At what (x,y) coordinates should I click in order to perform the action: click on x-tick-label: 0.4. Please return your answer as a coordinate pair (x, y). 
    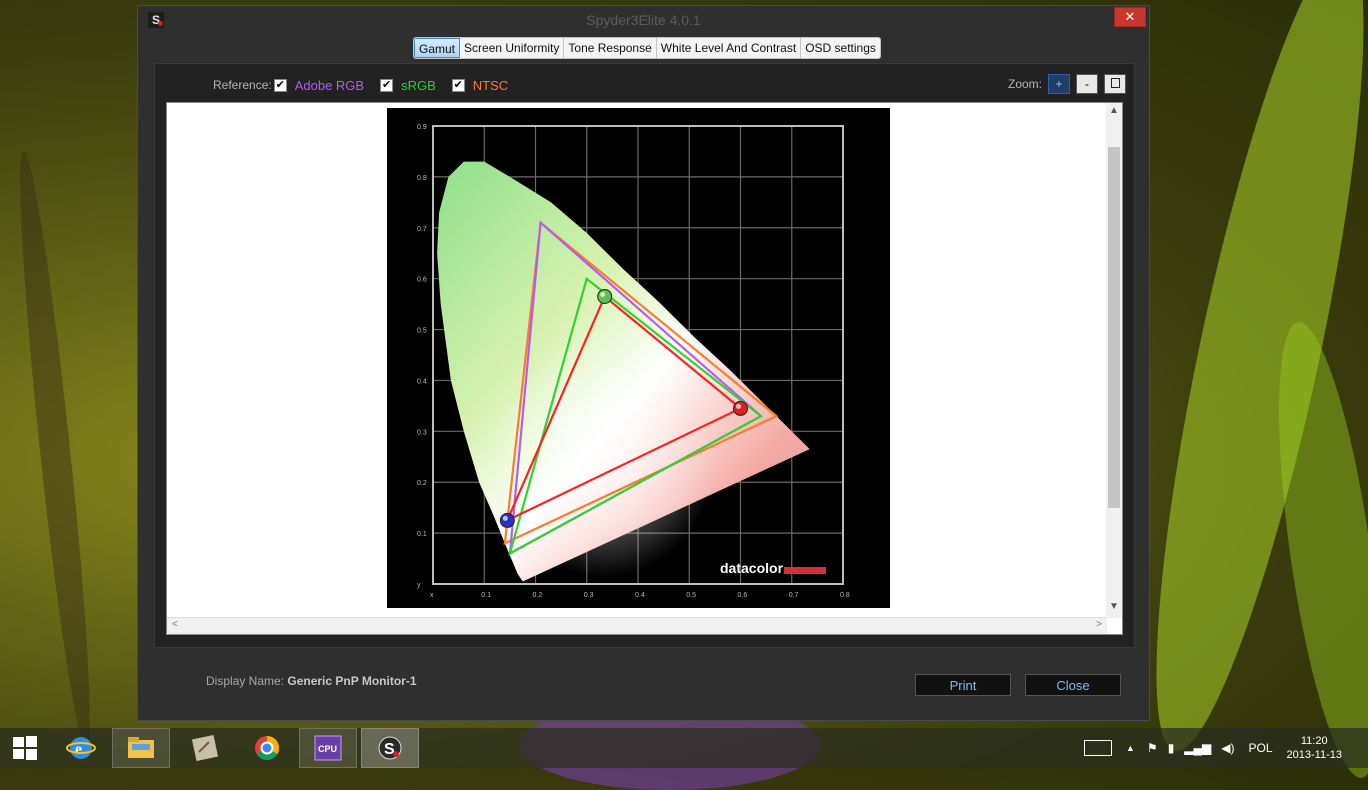
    Looking at the image, I should click on (640, 595).